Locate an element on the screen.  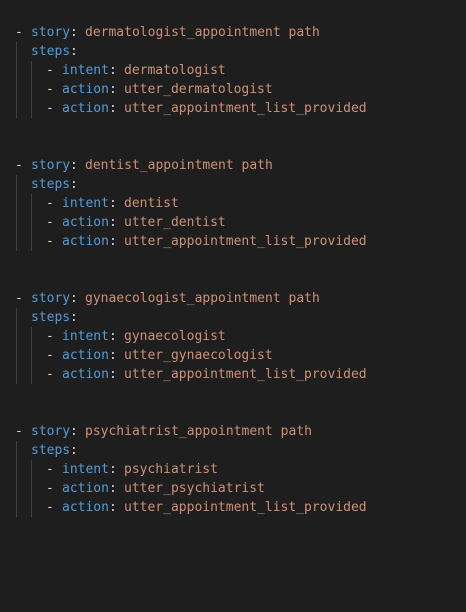
story-name: gynaecologist_appointment path is located at coordinates (202, 298).